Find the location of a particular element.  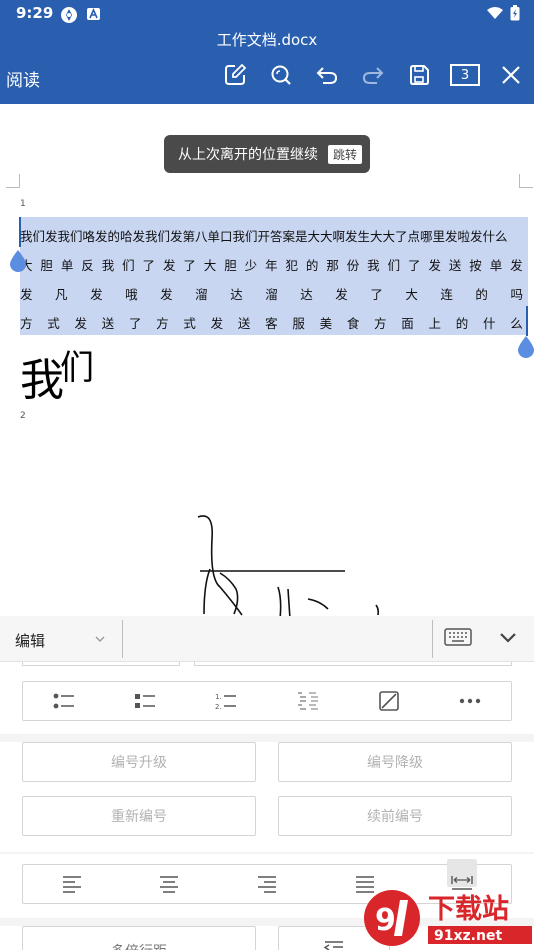

edit-icon is located at coordinates (236, 74).